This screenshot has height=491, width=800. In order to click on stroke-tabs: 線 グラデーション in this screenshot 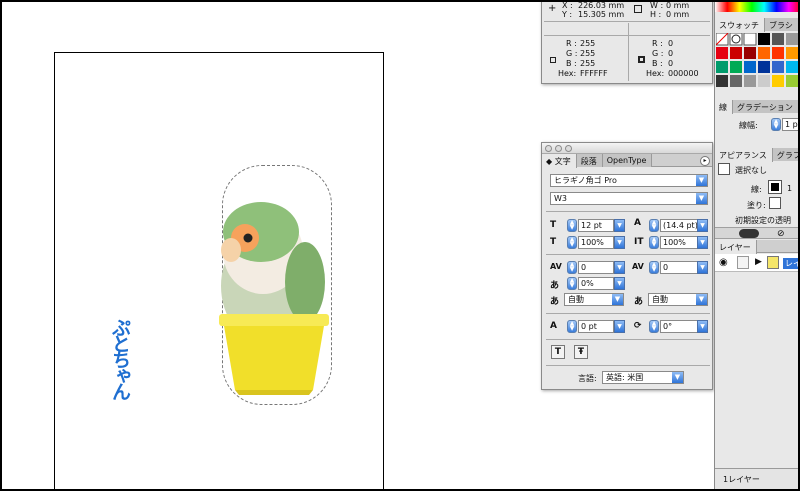, I will do `click(757, 107)`.